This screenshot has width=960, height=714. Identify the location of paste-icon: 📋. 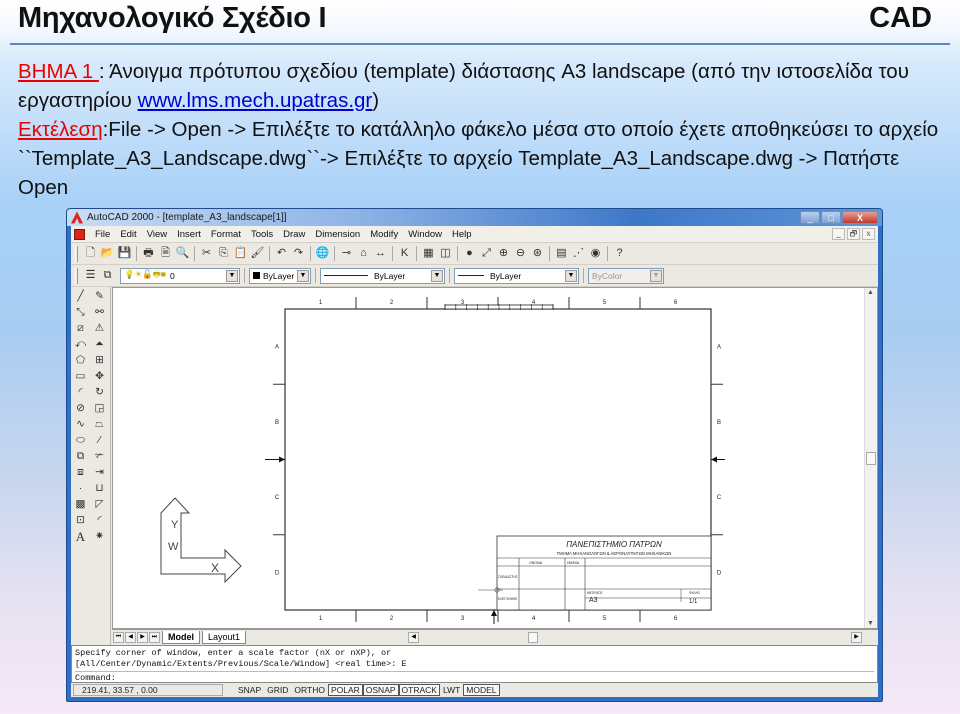
(240, 253).